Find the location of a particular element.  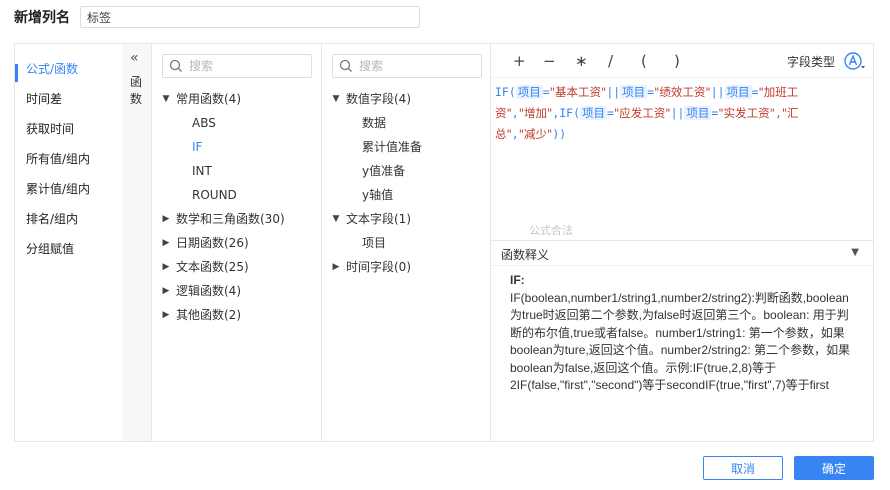

function-item: ABS is located at coordinates (236, 123).